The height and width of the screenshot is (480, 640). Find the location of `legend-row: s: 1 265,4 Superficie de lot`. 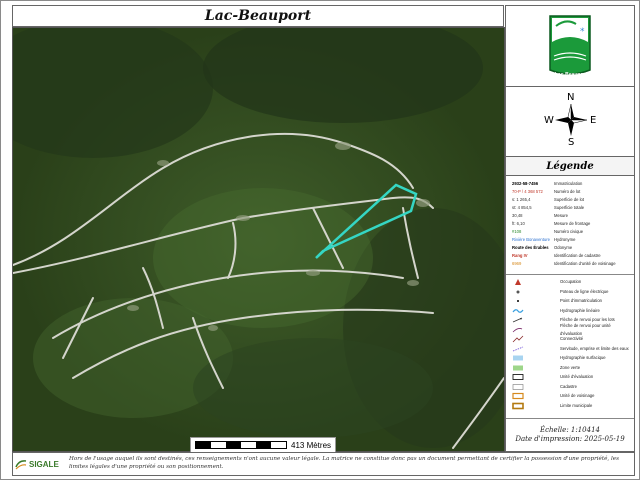

legend-row: s: 1 265,4 Superficie de lot is located at coordinates (572, 200).